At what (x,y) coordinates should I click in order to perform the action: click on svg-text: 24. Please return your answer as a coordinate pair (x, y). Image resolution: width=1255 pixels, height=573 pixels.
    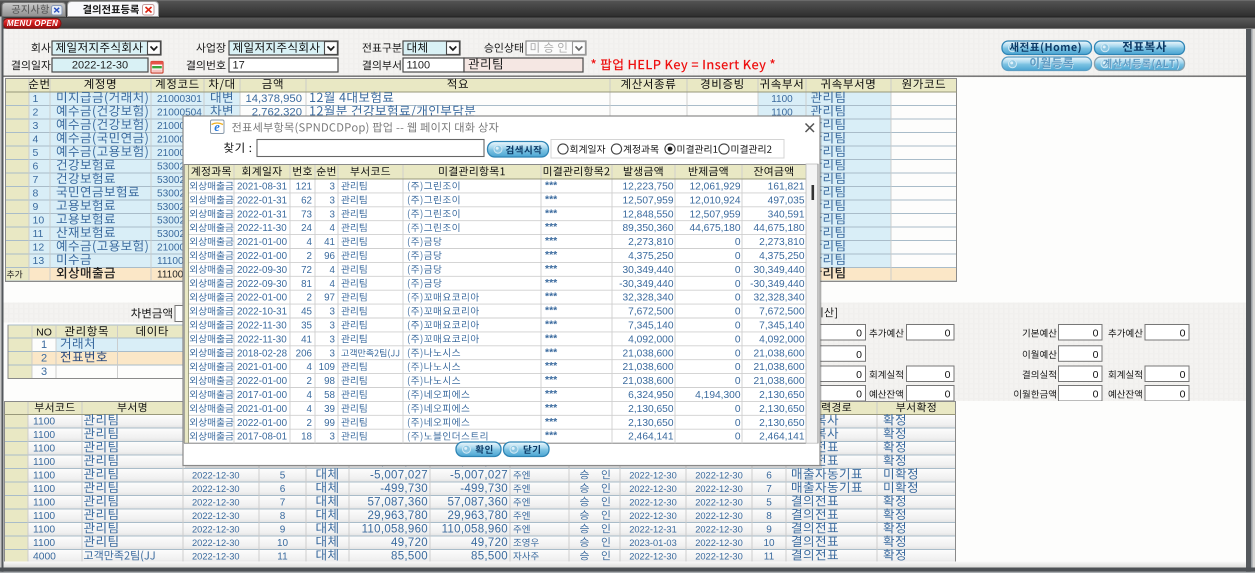
    Looking at the image, I should click on (306, 228).